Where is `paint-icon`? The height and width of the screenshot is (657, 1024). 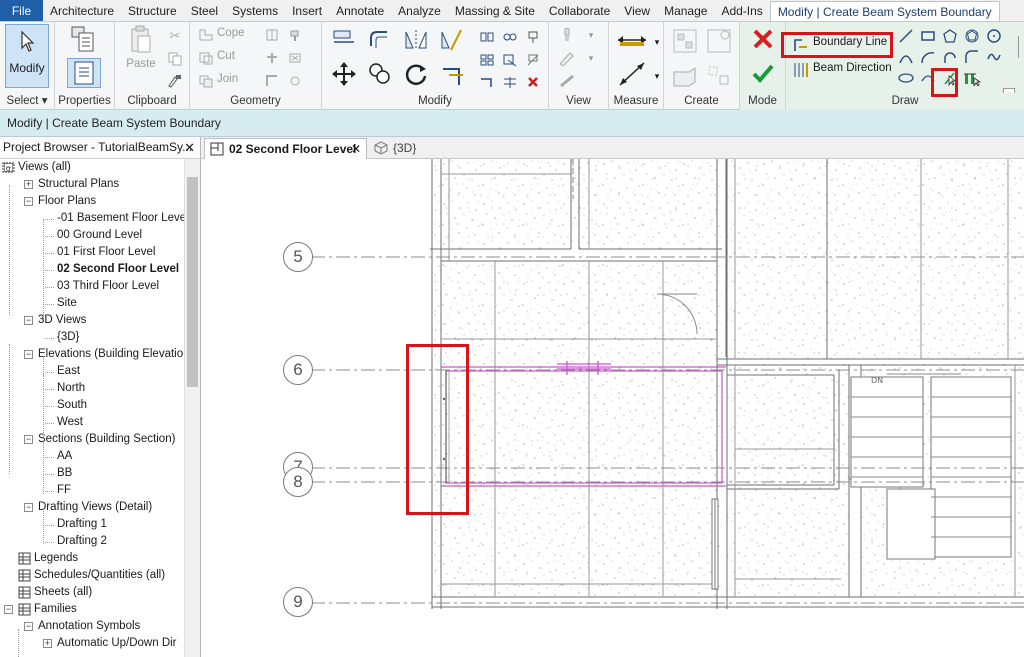
paint-icon is located at coordinates (295, 35).